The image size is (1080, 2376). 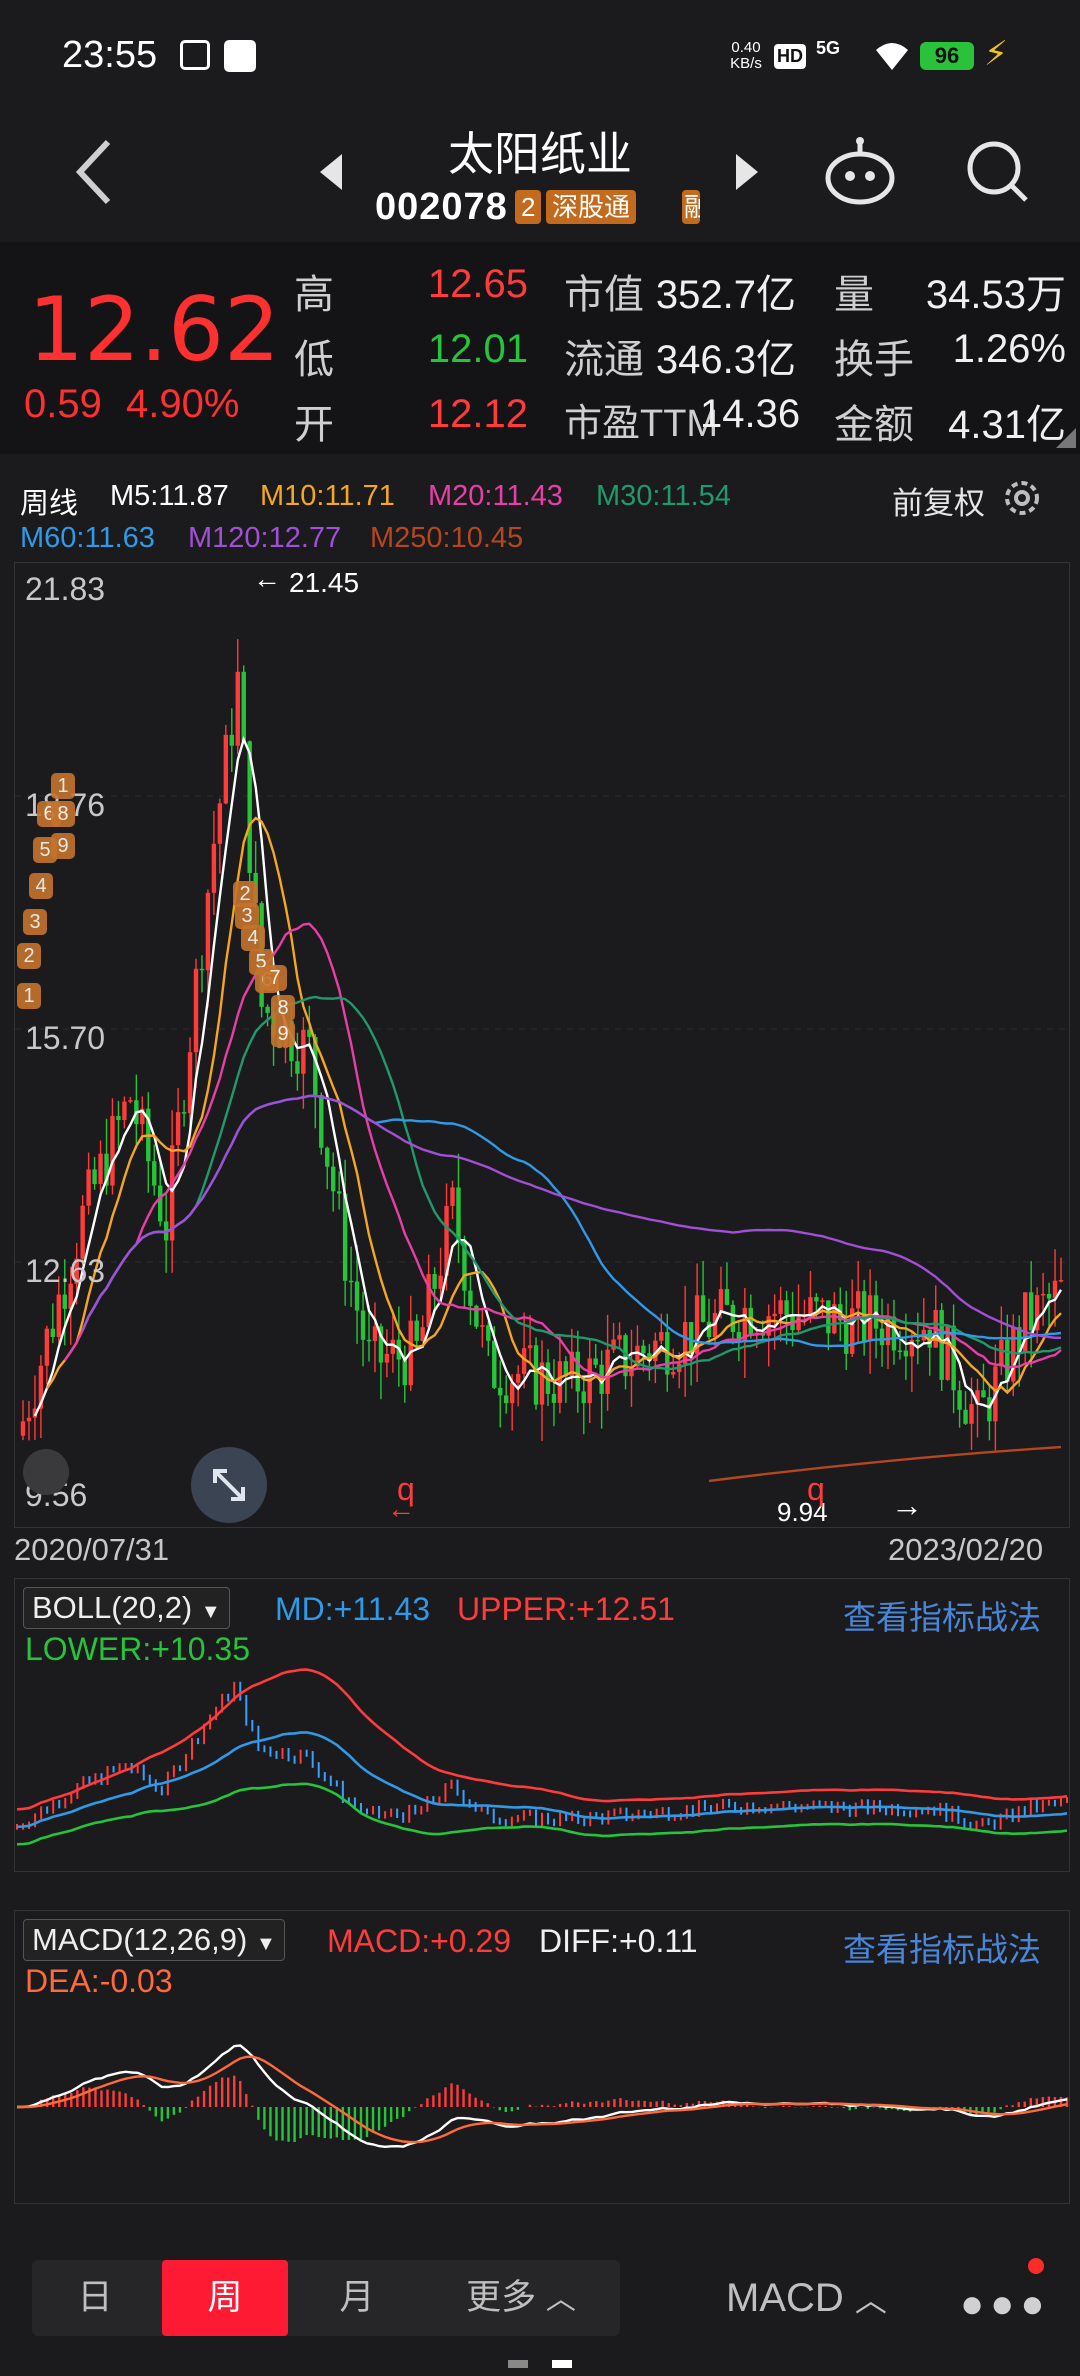 I want to click on collapse-button, so click(x=46, y=1472).